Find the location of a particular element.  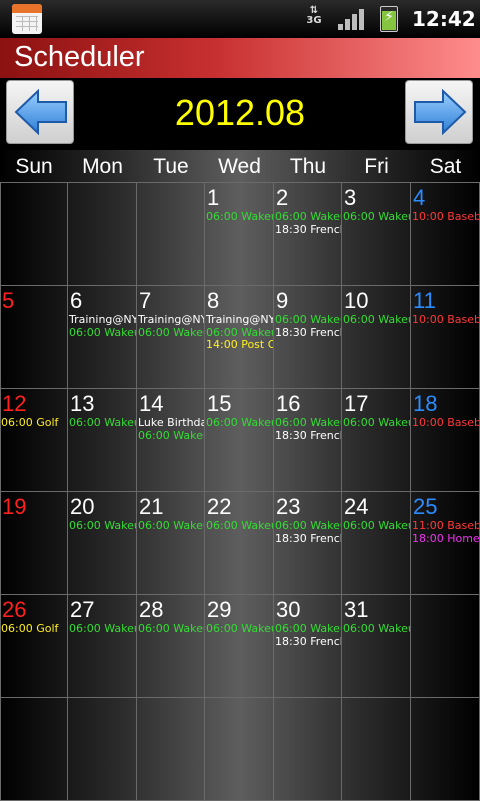

calendar-day-cell: 1110:00 Baseball is located at coordinates (445, 337).